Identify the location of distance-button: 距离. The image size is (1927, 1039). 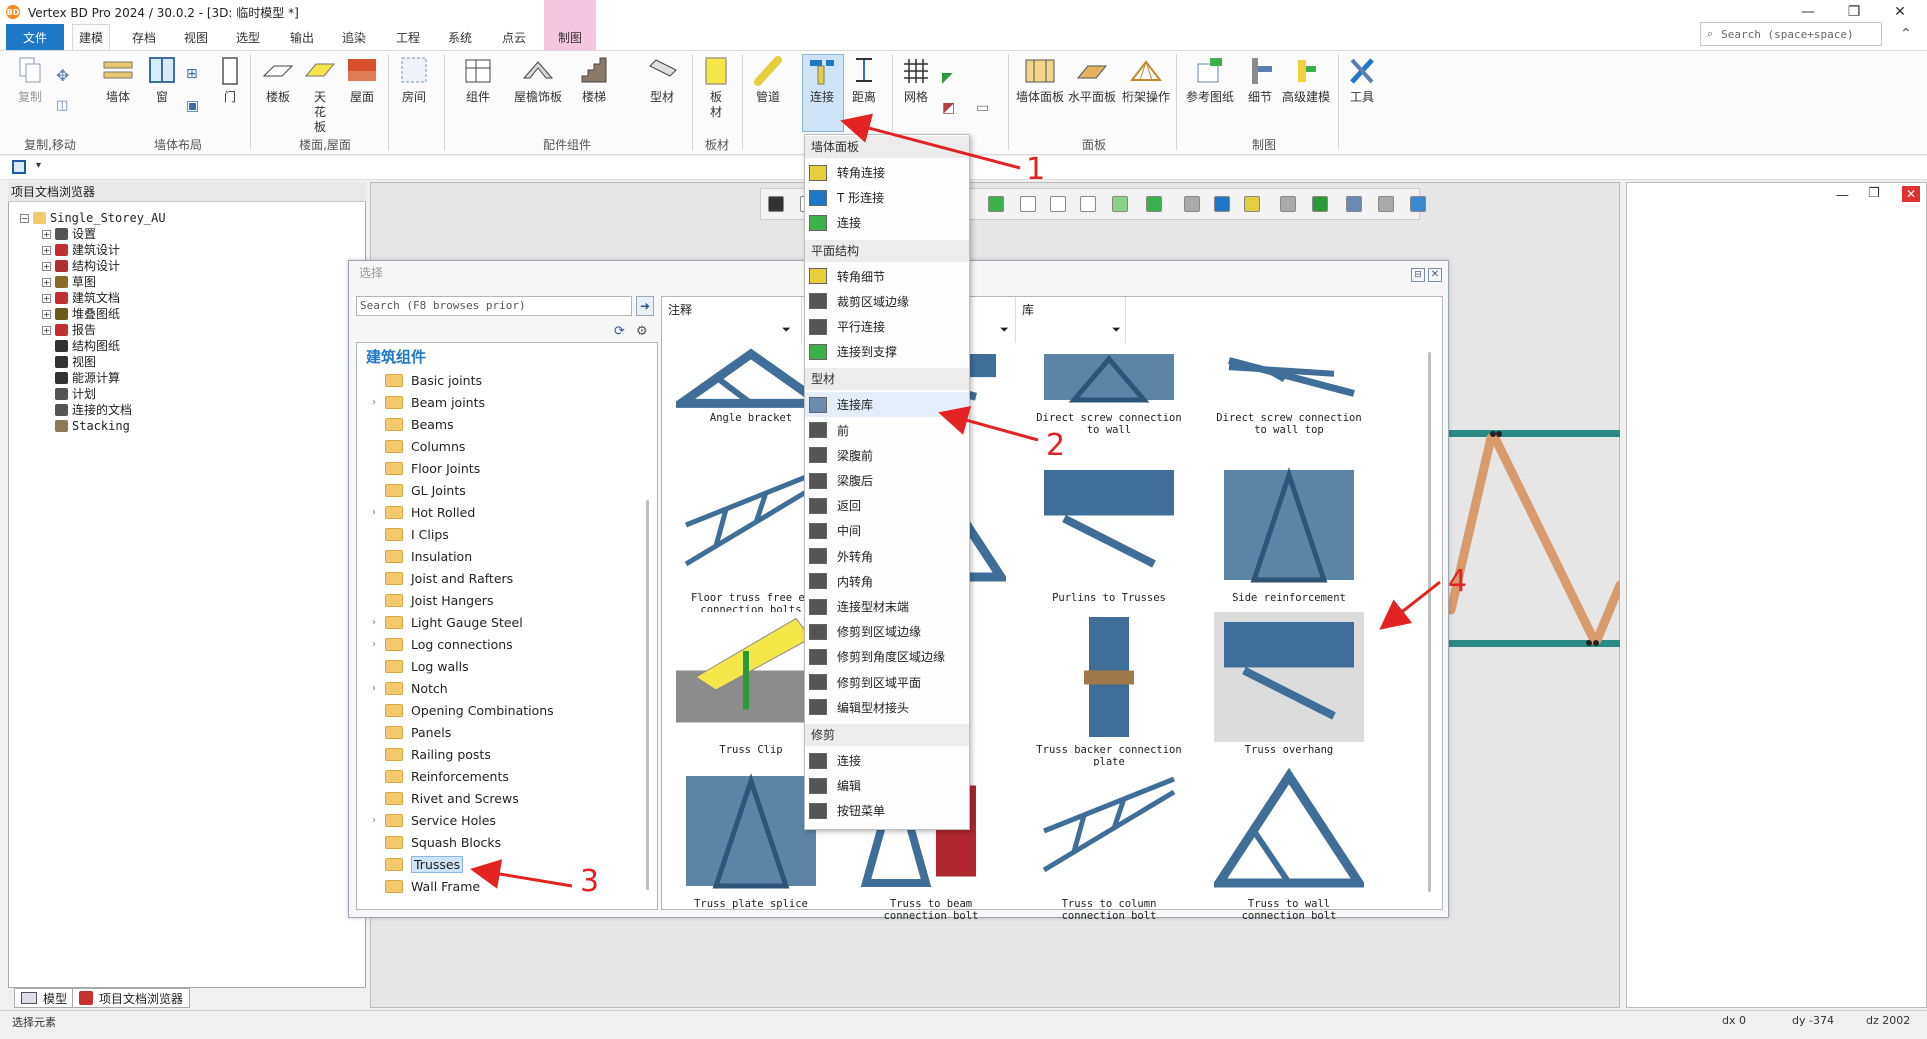
(864, 80).